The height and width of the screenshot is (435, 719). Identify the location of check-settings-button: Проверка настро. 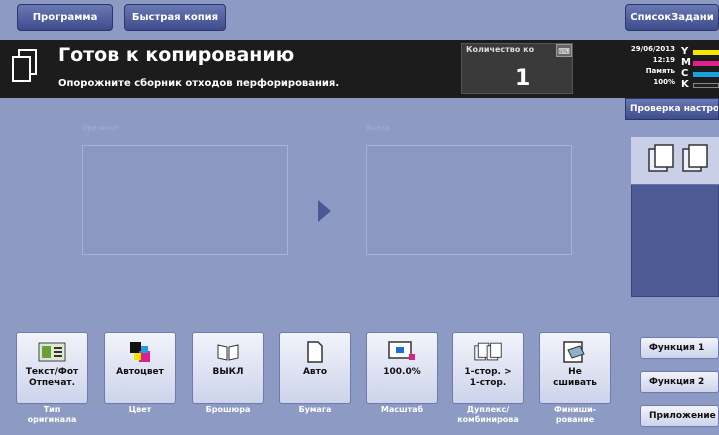
(672, 109).